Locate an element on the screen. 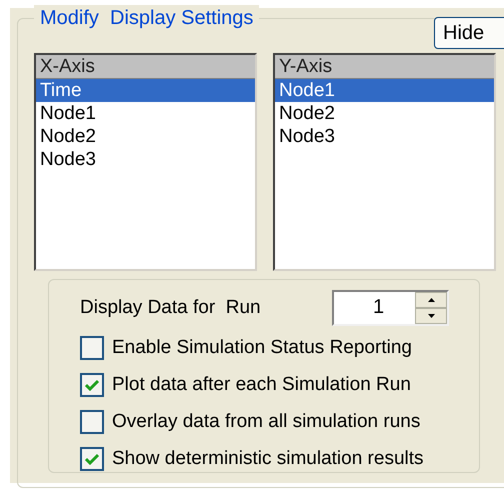 The height and width of the screenshot is (493, 504). hide-button: Hide is located at coordinates (469, 33).